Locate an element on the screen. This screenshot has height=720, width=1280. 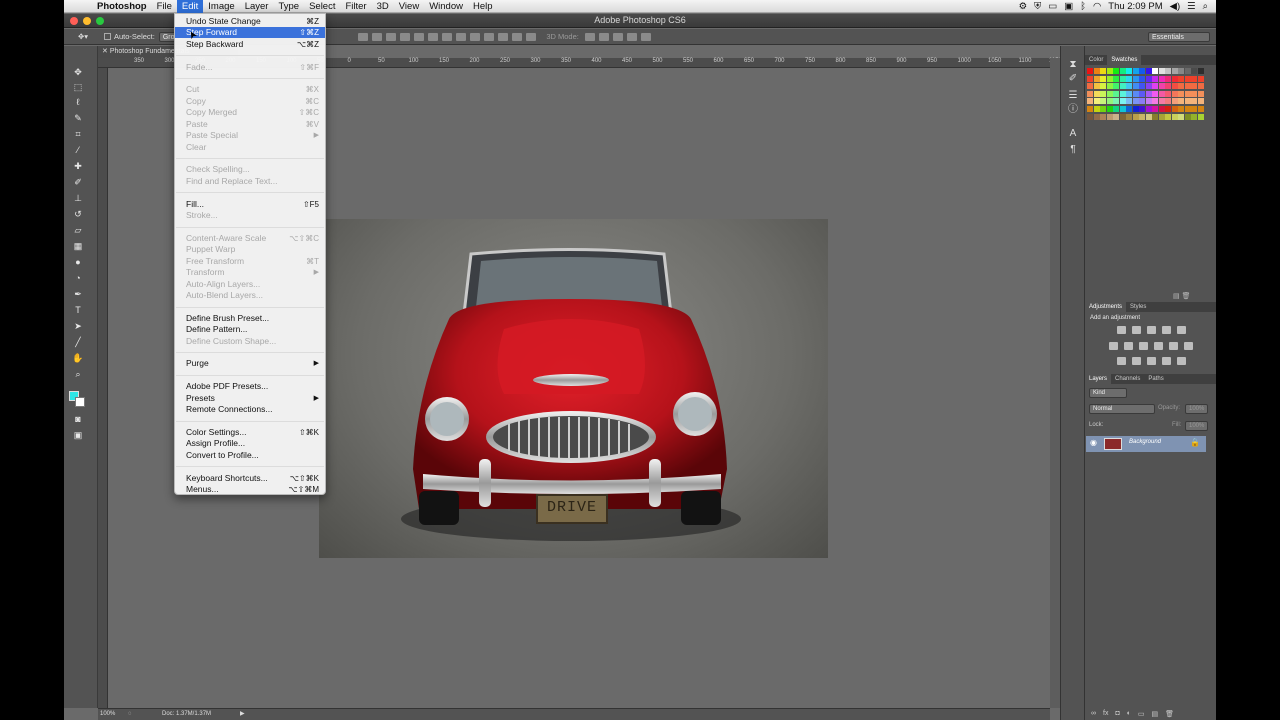
menu-edit: Edit is located at coordinates (190, 6).